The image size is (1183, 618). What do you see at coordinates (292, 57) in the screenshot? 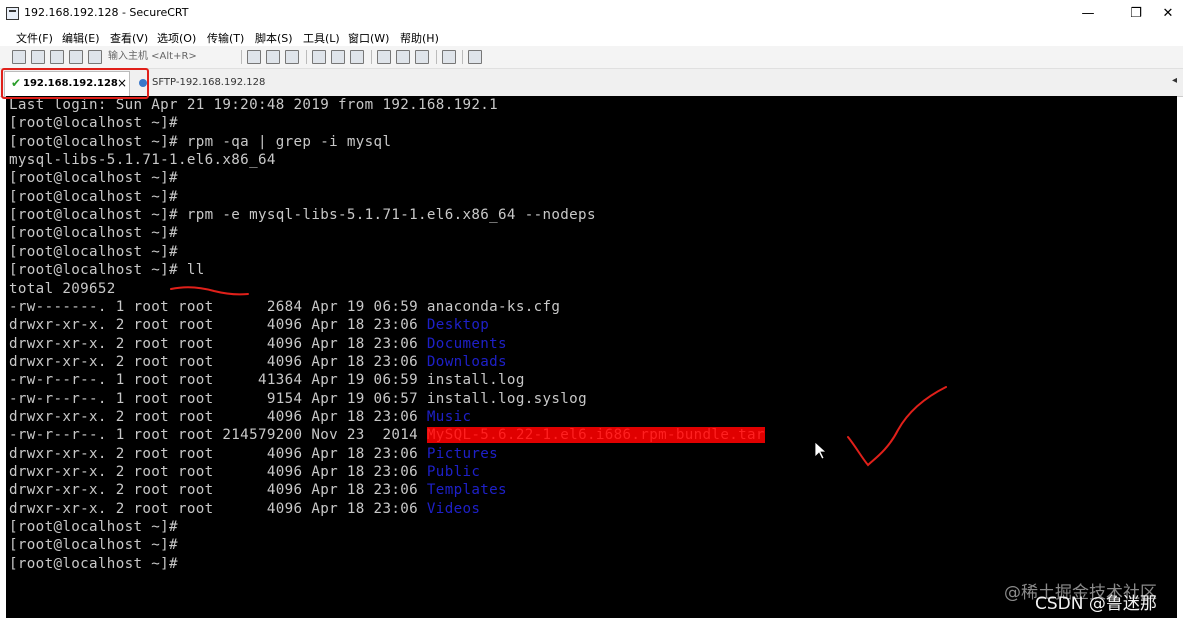
I see `find-icon` at bounding box center [292, 57].